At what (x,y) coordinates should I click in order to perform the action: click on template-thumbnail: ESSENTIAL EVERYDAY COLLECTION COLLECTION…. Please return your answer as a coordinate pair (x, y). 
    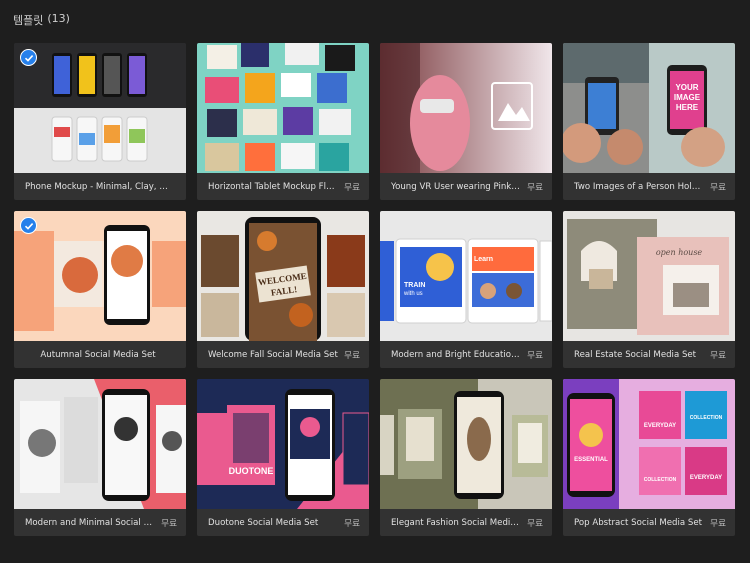
    Looking at the image, I should click on (649, 444).